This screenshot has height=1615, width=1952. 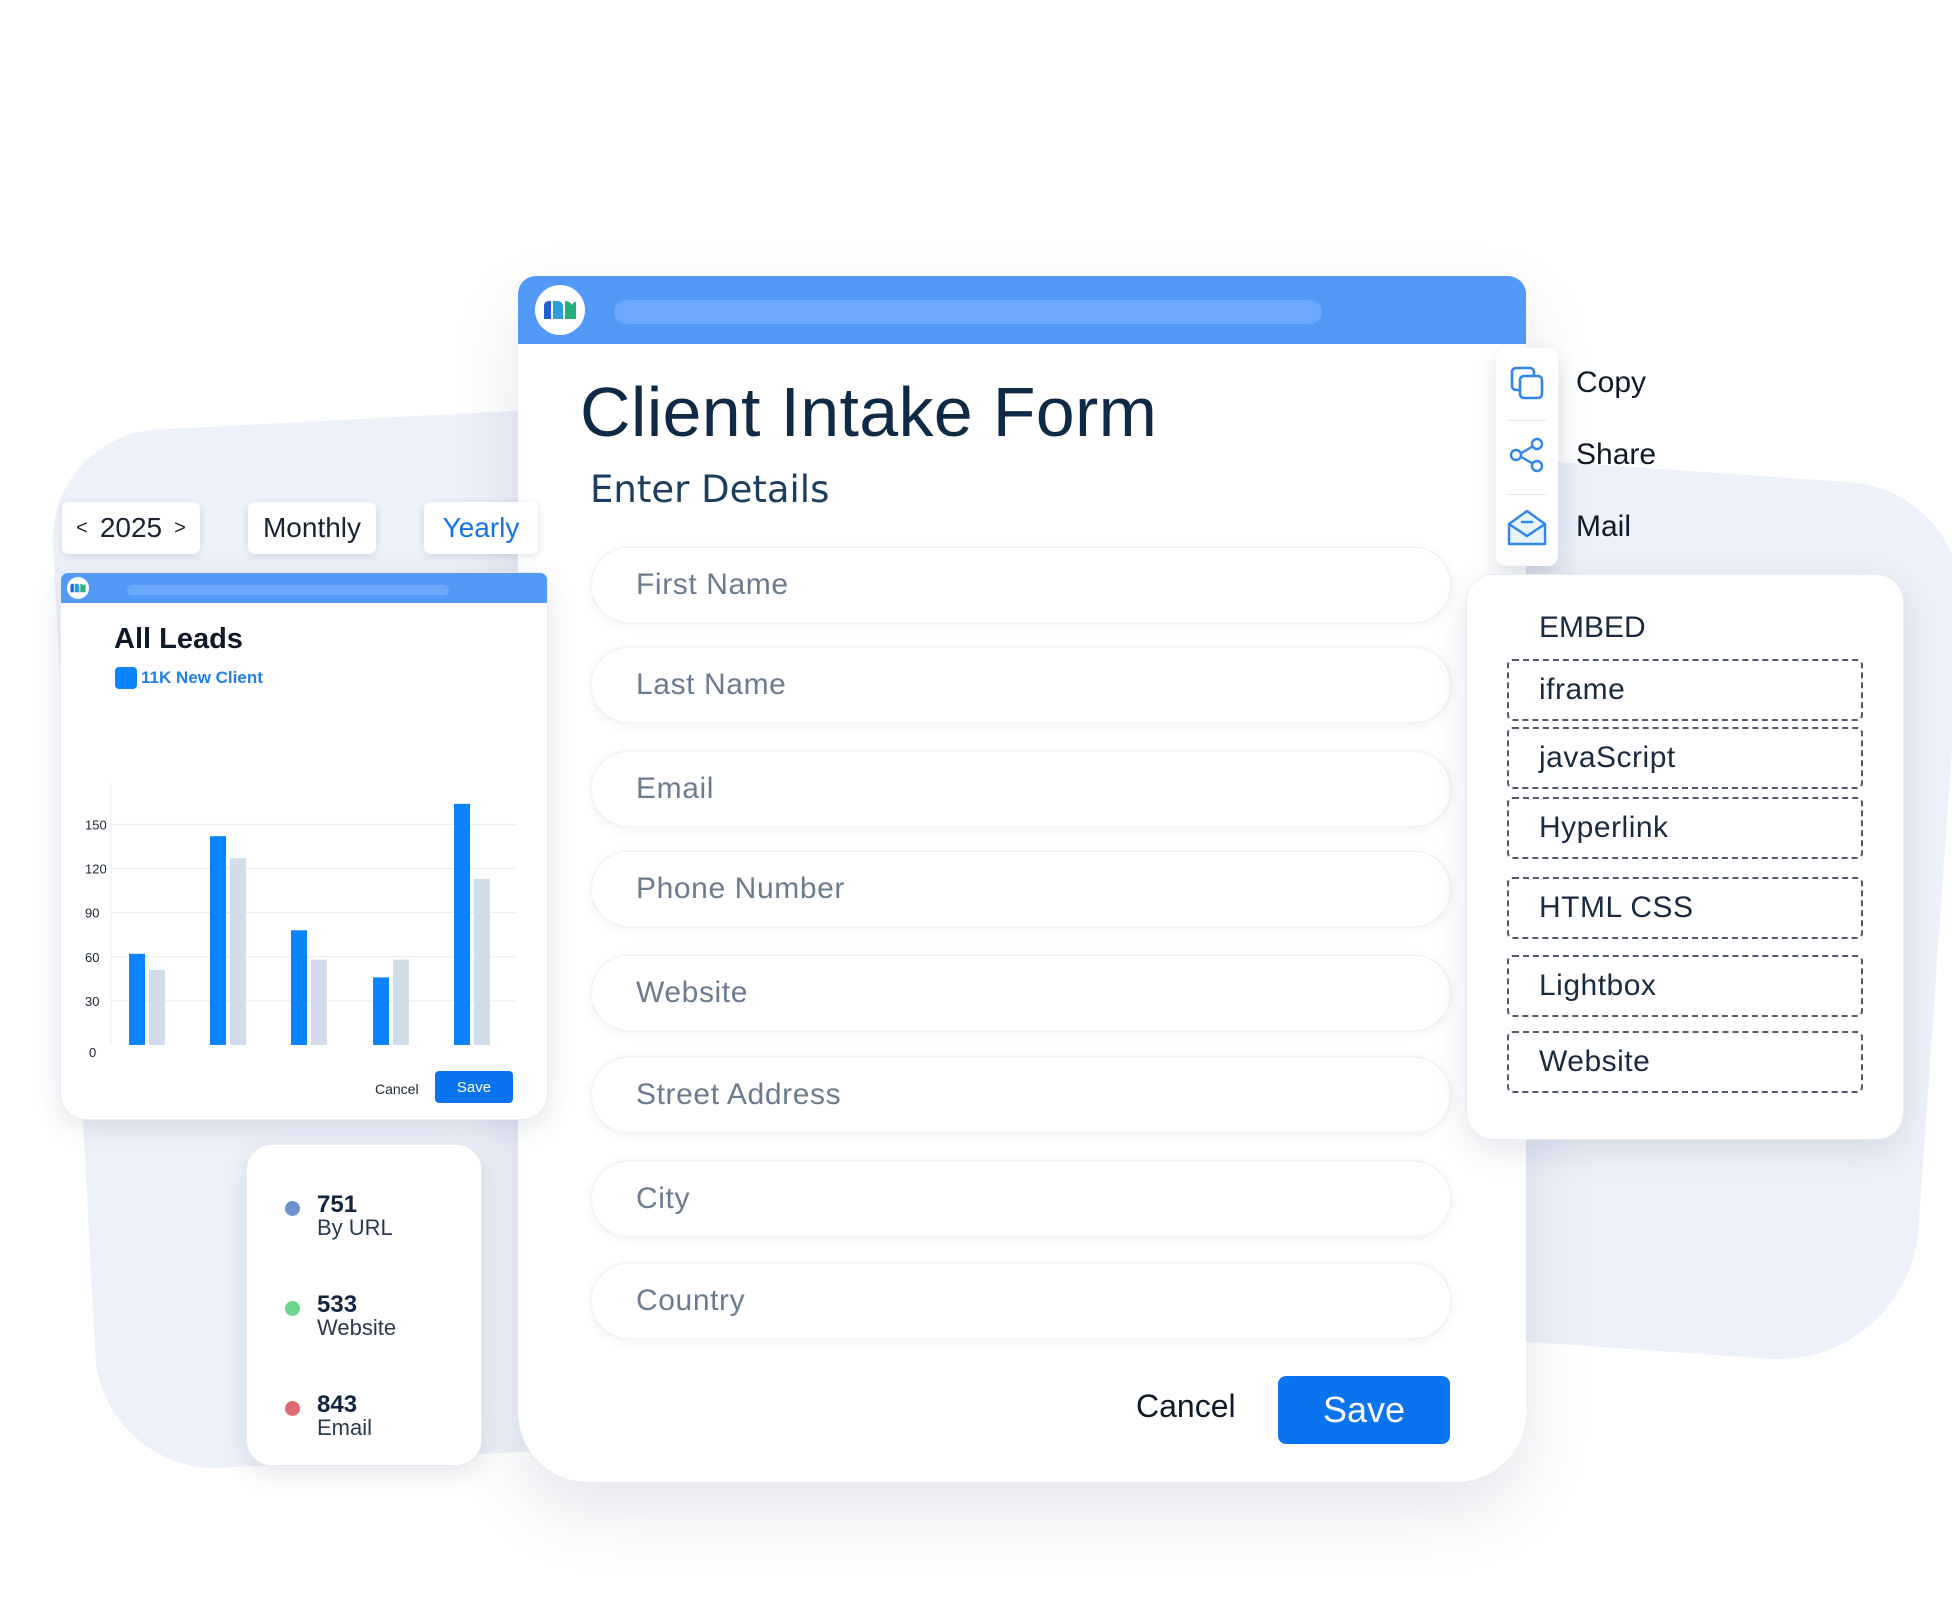 What do you see at coordinates (180, 528) in the screenshot?
I see `next-year-button: >` at bounding box center [180, 528].